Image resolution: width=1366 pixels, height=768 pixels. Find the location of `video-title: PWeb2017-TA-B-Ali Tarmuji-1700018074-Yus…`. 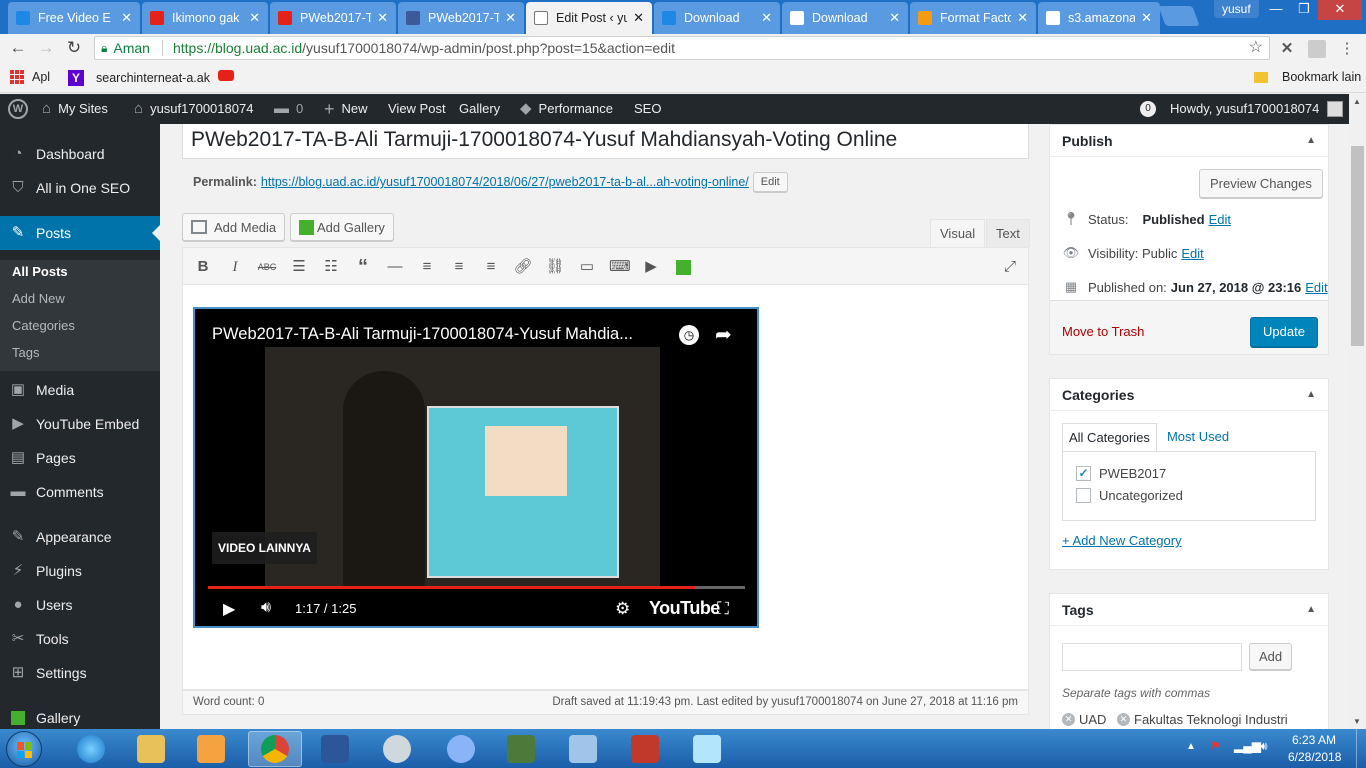

video-title: PWeb2017-TA-B-Ali Tarmuji-1700018074-Yus… is located at coordinates (422, 334).